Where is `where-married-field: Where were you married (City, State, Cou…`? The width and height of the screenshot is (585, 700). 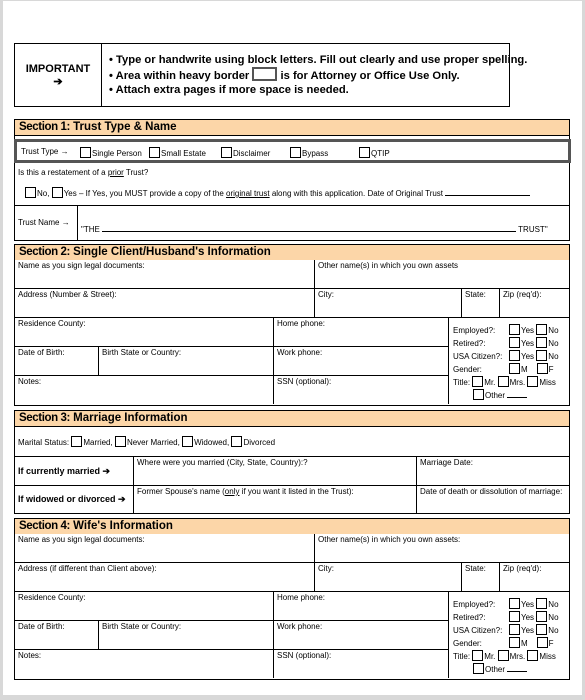
where-married-field: Where were you married (City, State, Cou… is located at coordinates (274, 470).